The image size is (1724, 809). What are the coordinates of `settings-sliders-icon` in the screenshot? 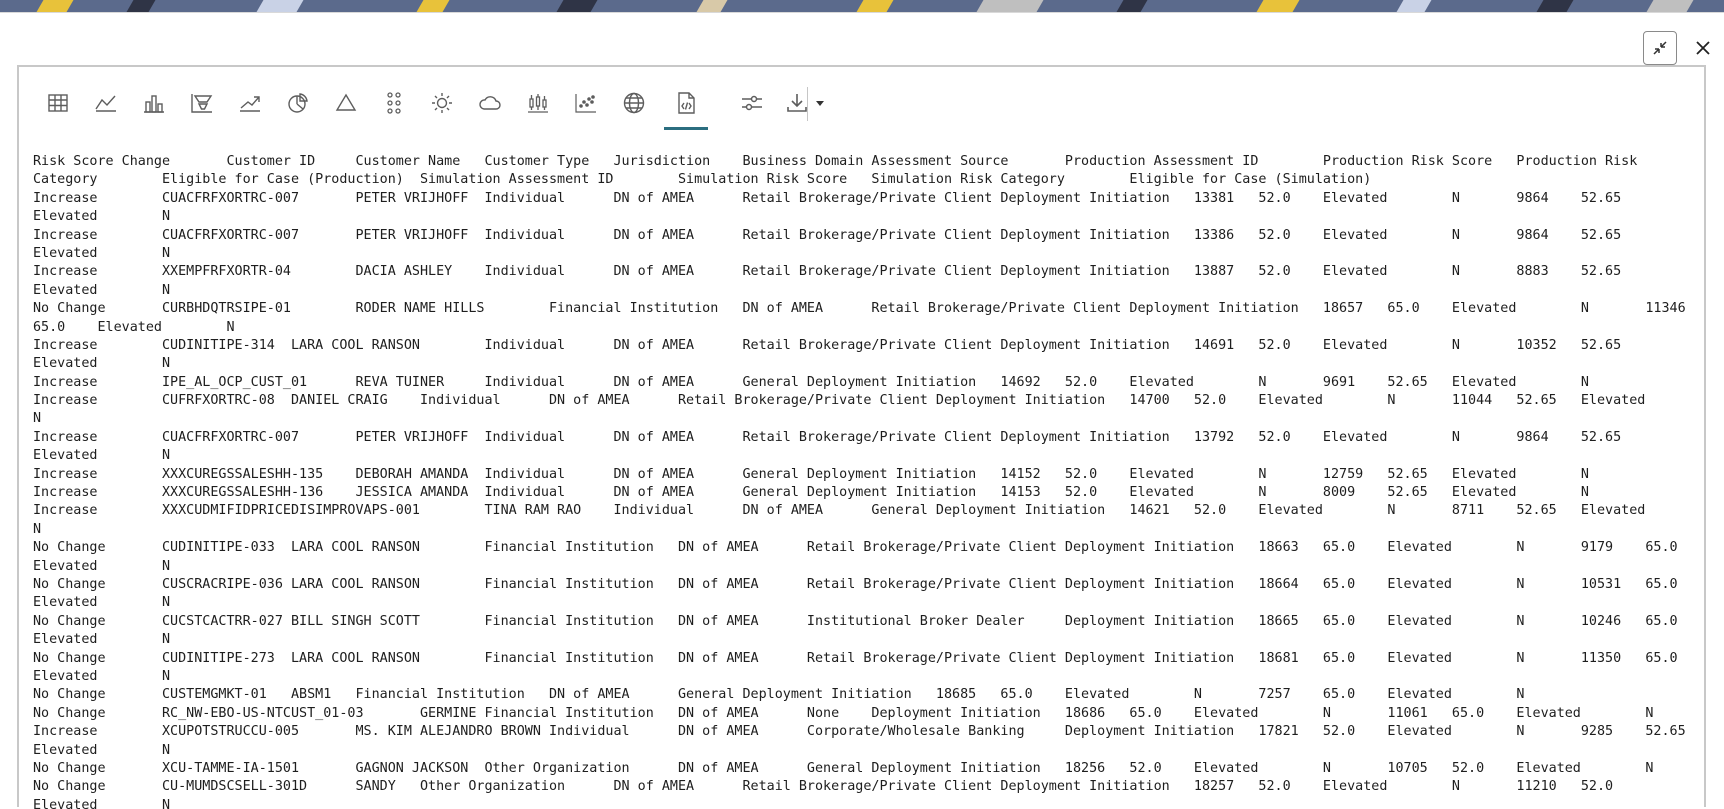 It's located at (752, 103).